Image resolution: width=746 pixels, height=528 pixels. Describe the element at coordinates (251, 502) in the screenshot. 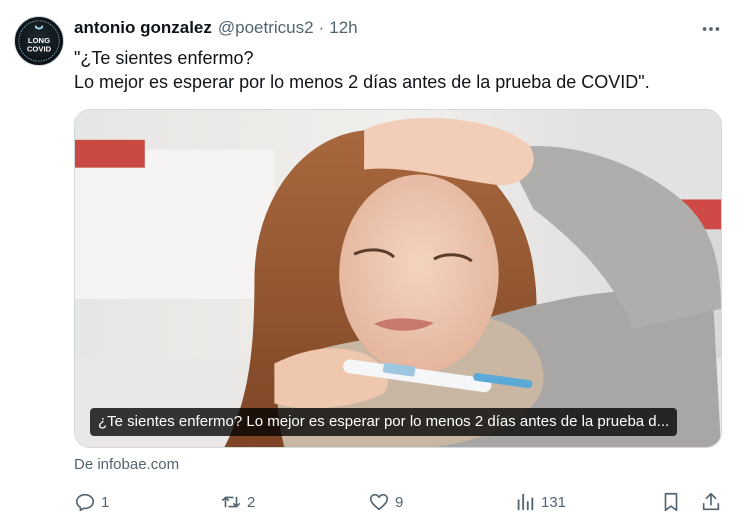

I see `retweet-count: 2` at that location.